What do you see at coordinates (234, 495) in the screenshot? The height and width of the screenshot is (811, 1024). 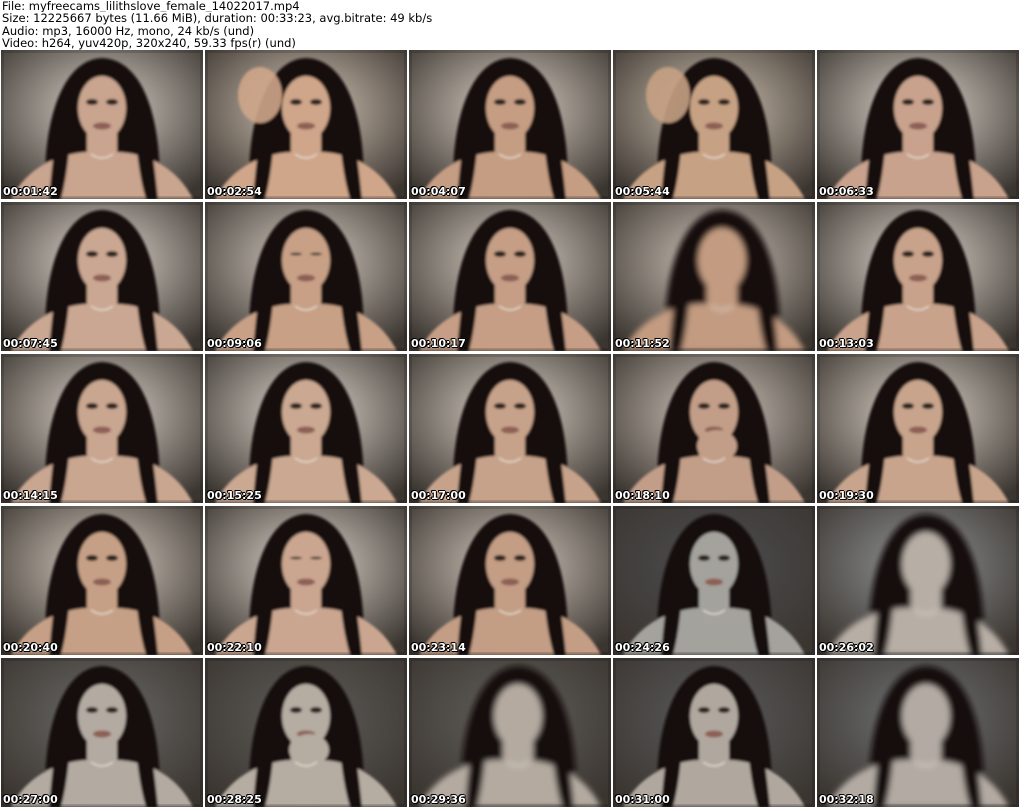 I see `thumbnail-timestamp: 00:15:25` at bounding box center [234, 495].